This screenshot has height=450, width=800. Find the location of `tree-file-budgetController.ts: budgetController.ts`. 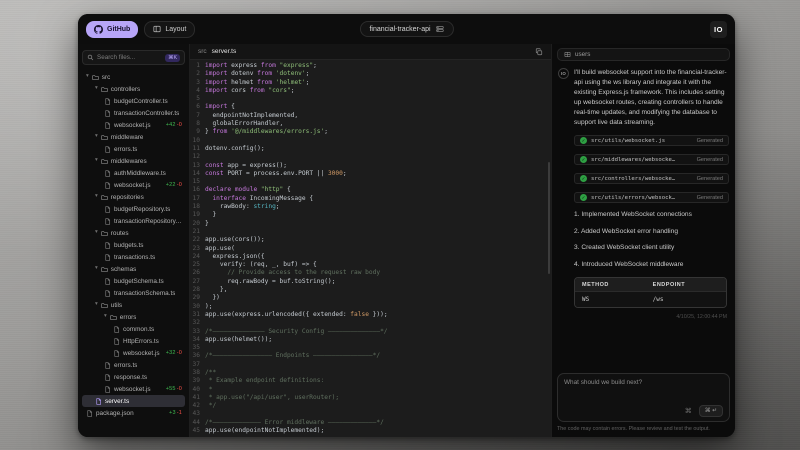

tree-file-budgetController.ts: budgetController.ts is located at coordinates (133, 101).